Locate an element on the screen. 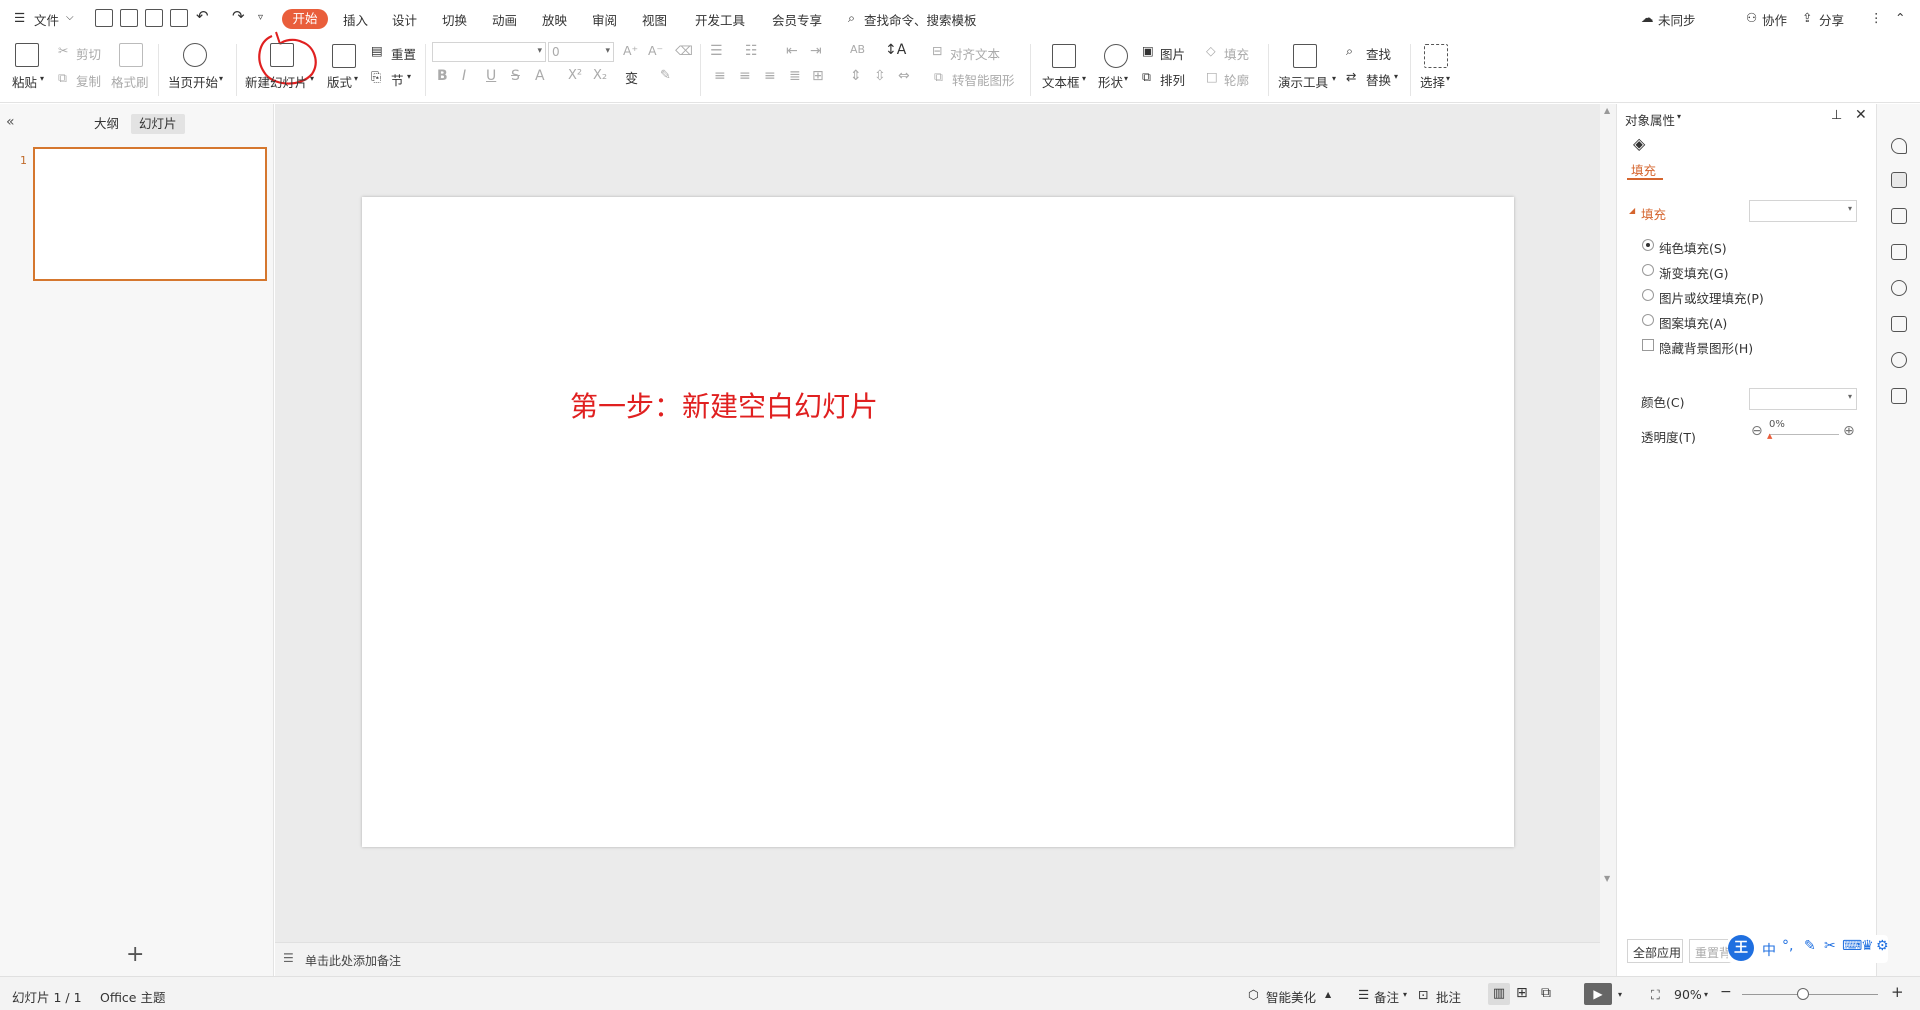 The height and width of the screenshot is (1010, 1920). zoom-slider-track is located at coordinates (1810, 994).